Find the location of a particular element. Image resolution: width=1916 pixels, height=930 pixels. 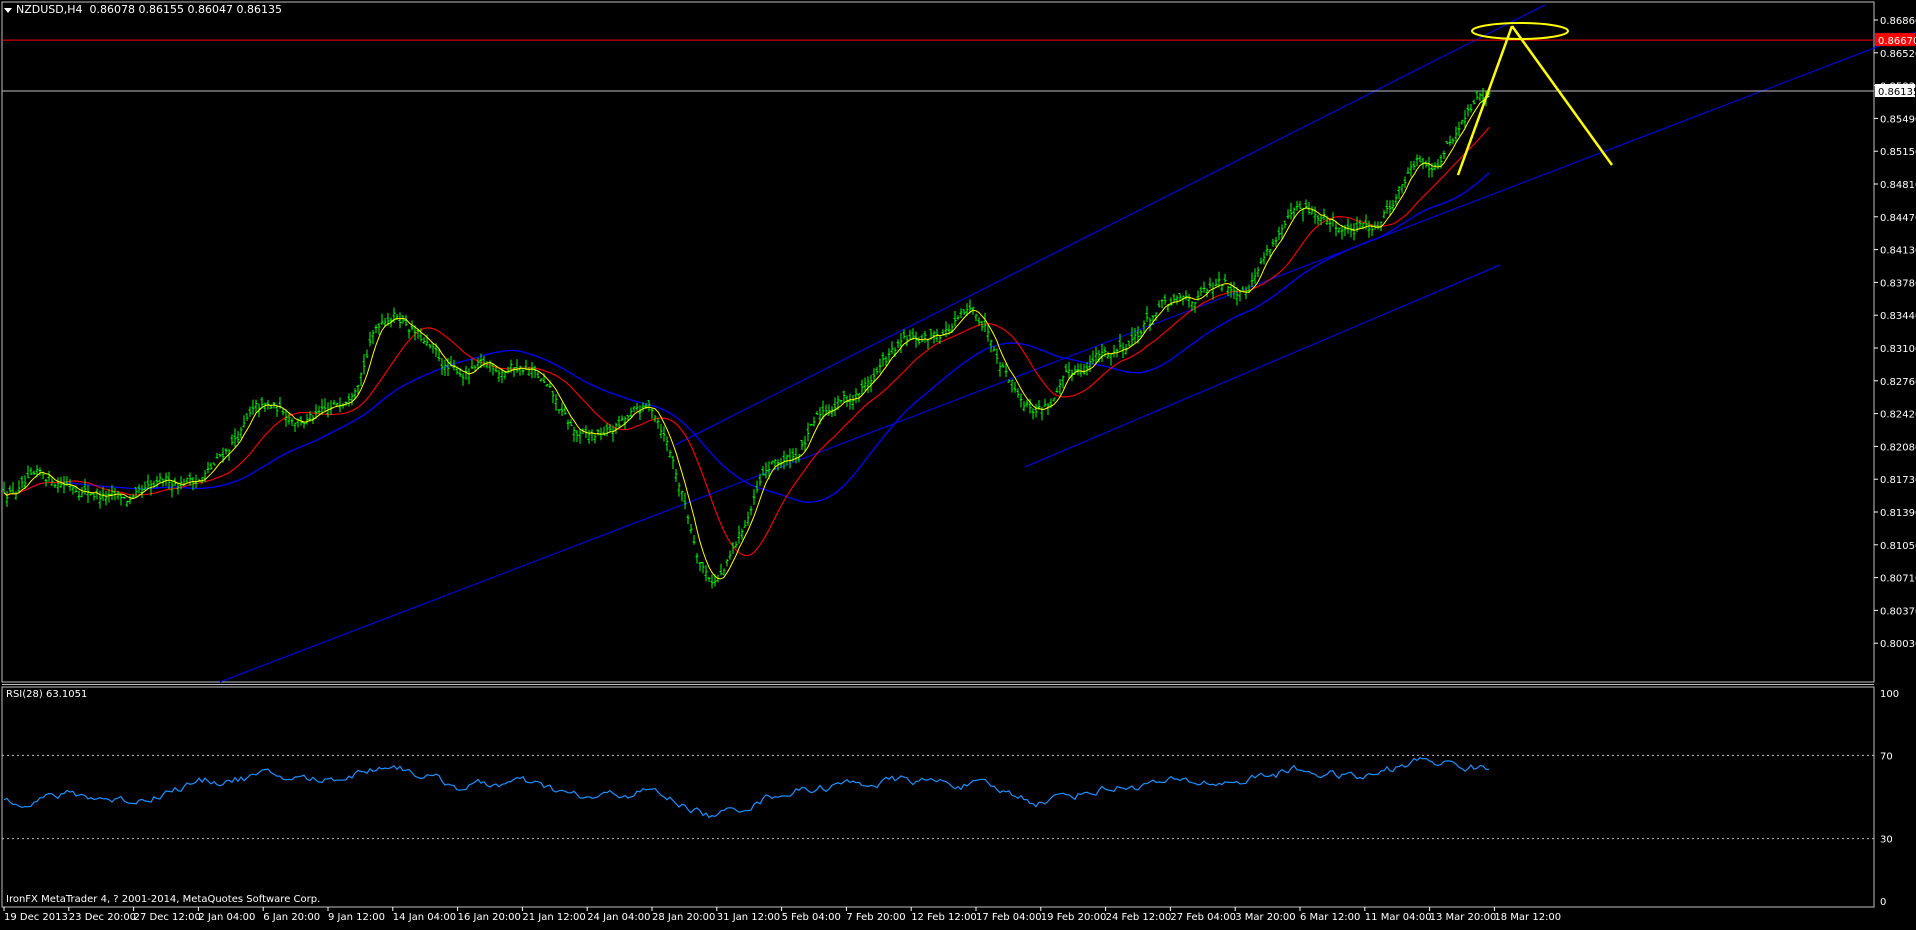

rsi-label: RSI(28) 63.1051 is located at coordinates (47, 694).